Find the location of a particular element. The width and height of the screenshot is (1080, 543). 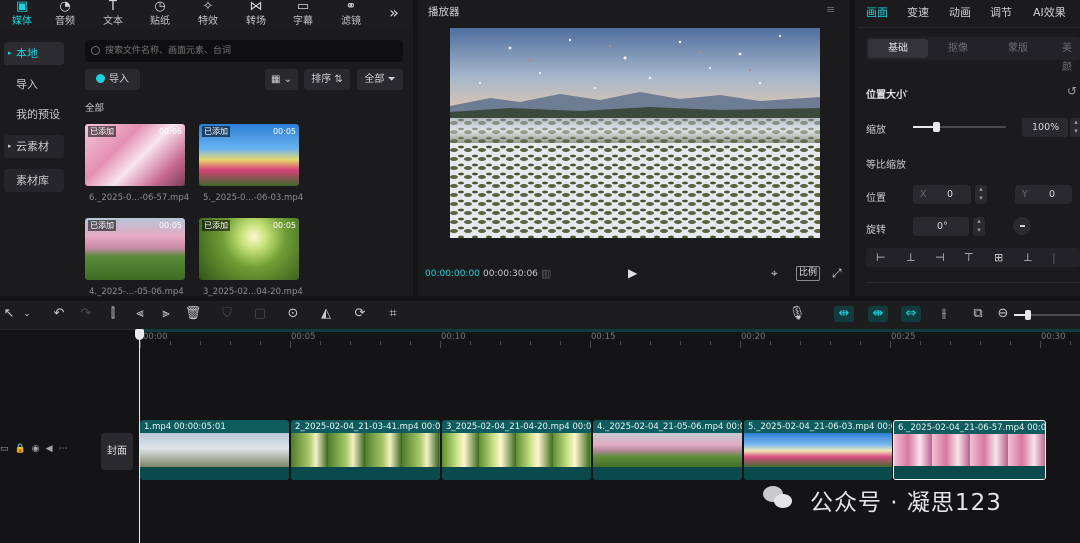

tab-picture: 画面 is located at coordinates (877, 12).